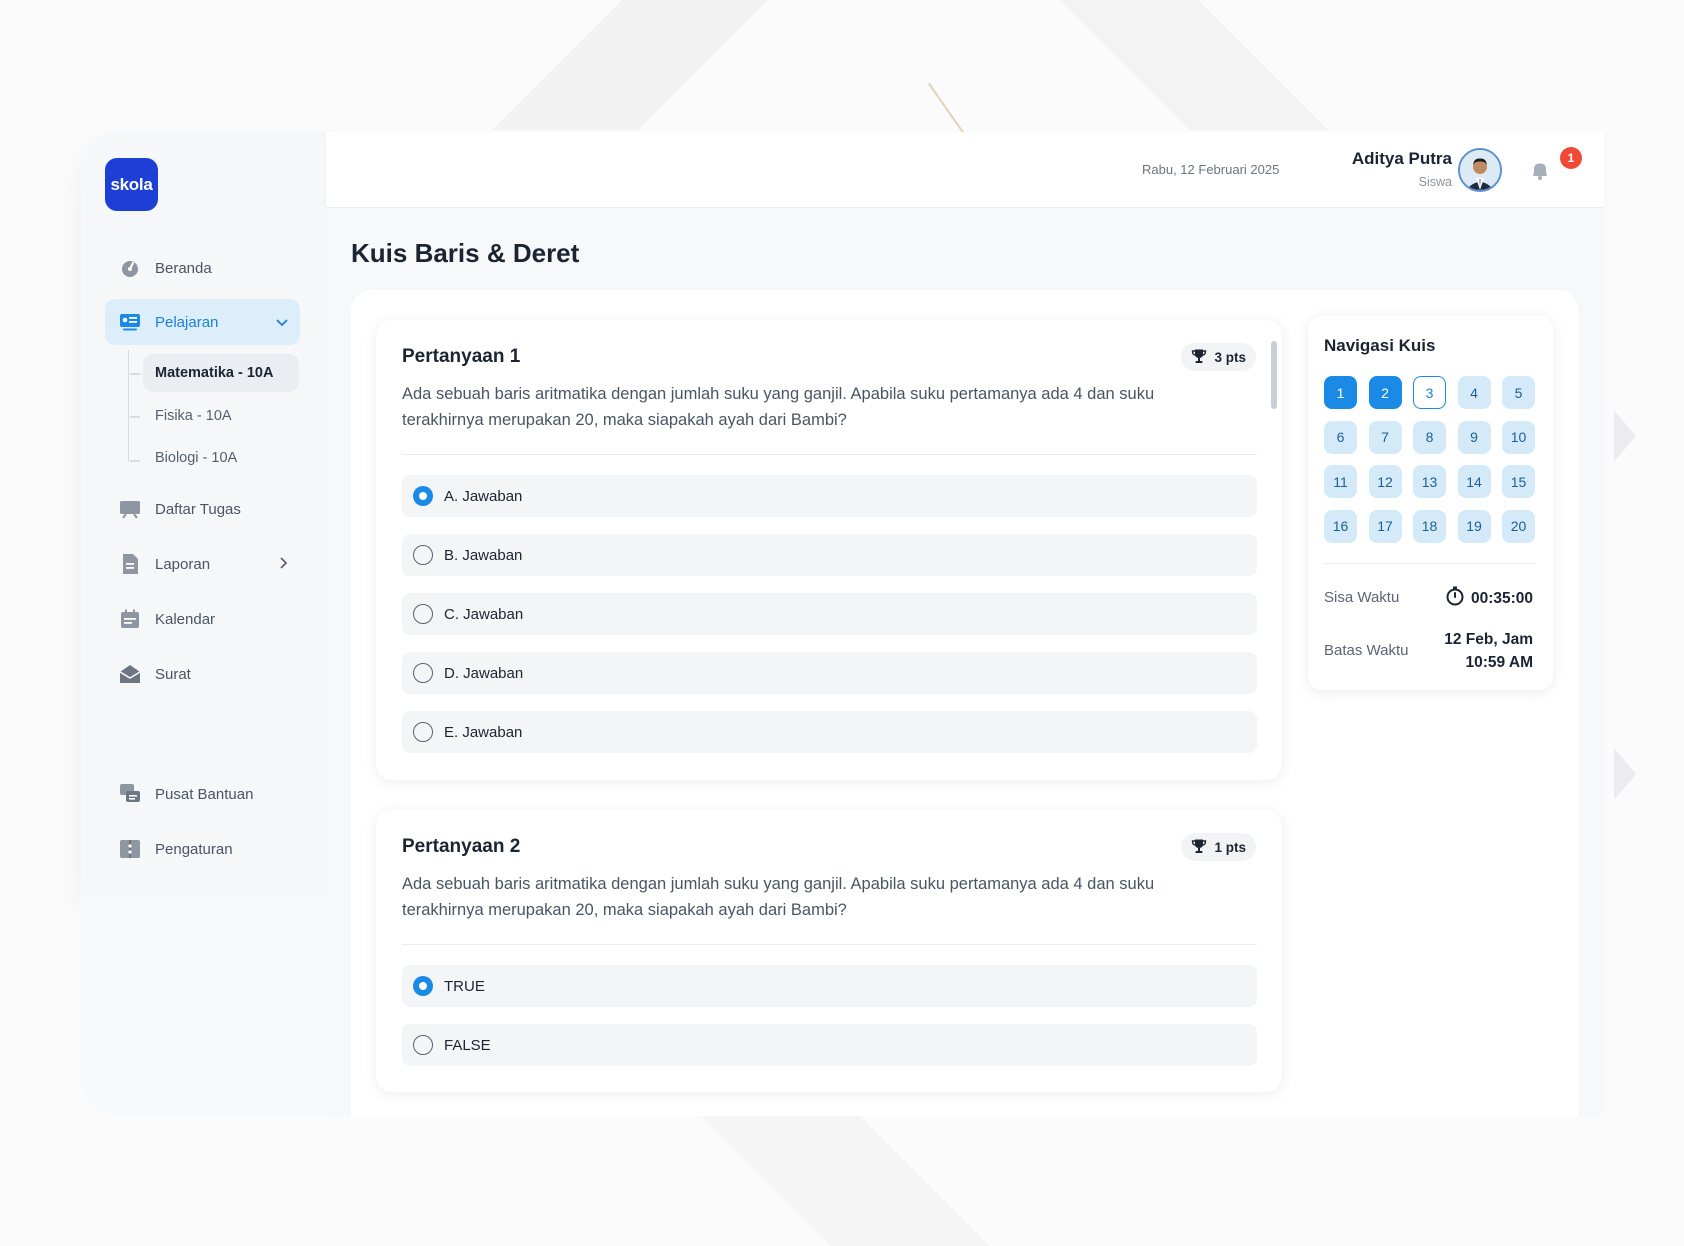 The image size is (1684, 1246). Describe the element at coordinates (193, 416) in the screenshot. I see `submenu-item-label: Fisika - 10A` at that location.